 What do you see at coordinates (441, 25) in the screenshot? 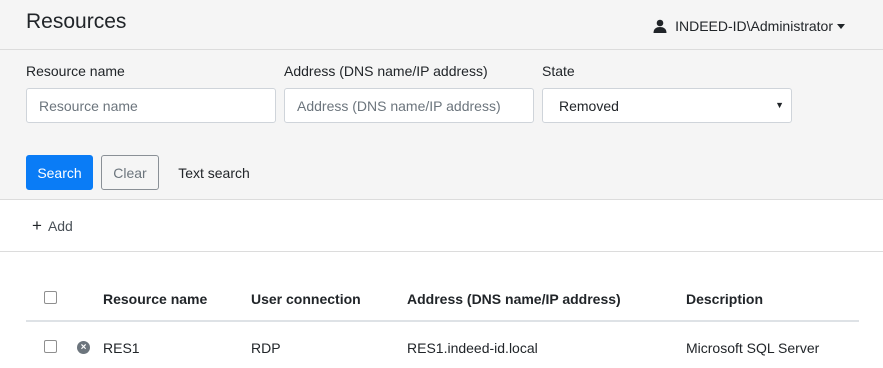
I see `page-header: Resources INDEED-ID\Administrator` at bounding box center [441, 25].